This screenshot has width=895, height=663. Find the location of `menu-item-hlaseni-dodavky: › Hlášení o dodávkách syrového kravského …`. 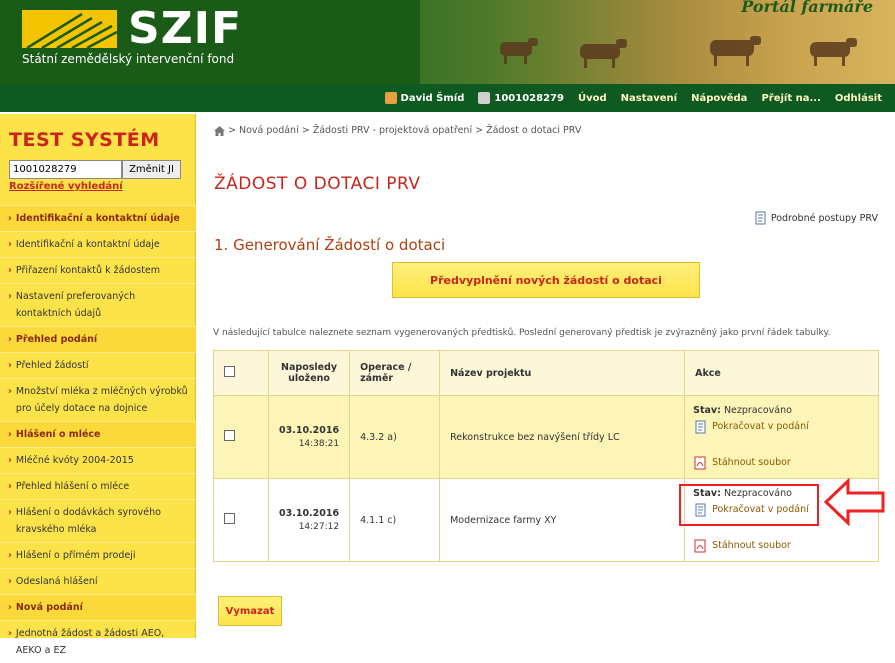

menu-item-hlaseni-dodavky: › Hlášení o dodávkách syrového kravského … is located at coordinates (98, 520).